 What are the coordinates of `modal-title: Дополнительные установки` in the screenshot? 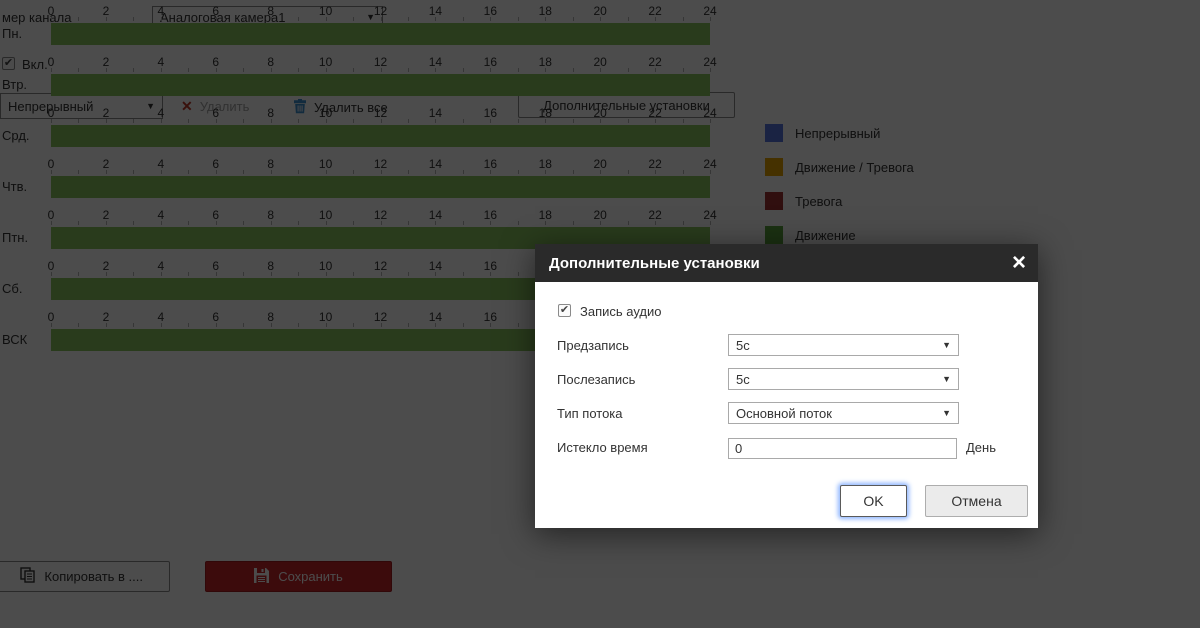 It's located at (654, 263).